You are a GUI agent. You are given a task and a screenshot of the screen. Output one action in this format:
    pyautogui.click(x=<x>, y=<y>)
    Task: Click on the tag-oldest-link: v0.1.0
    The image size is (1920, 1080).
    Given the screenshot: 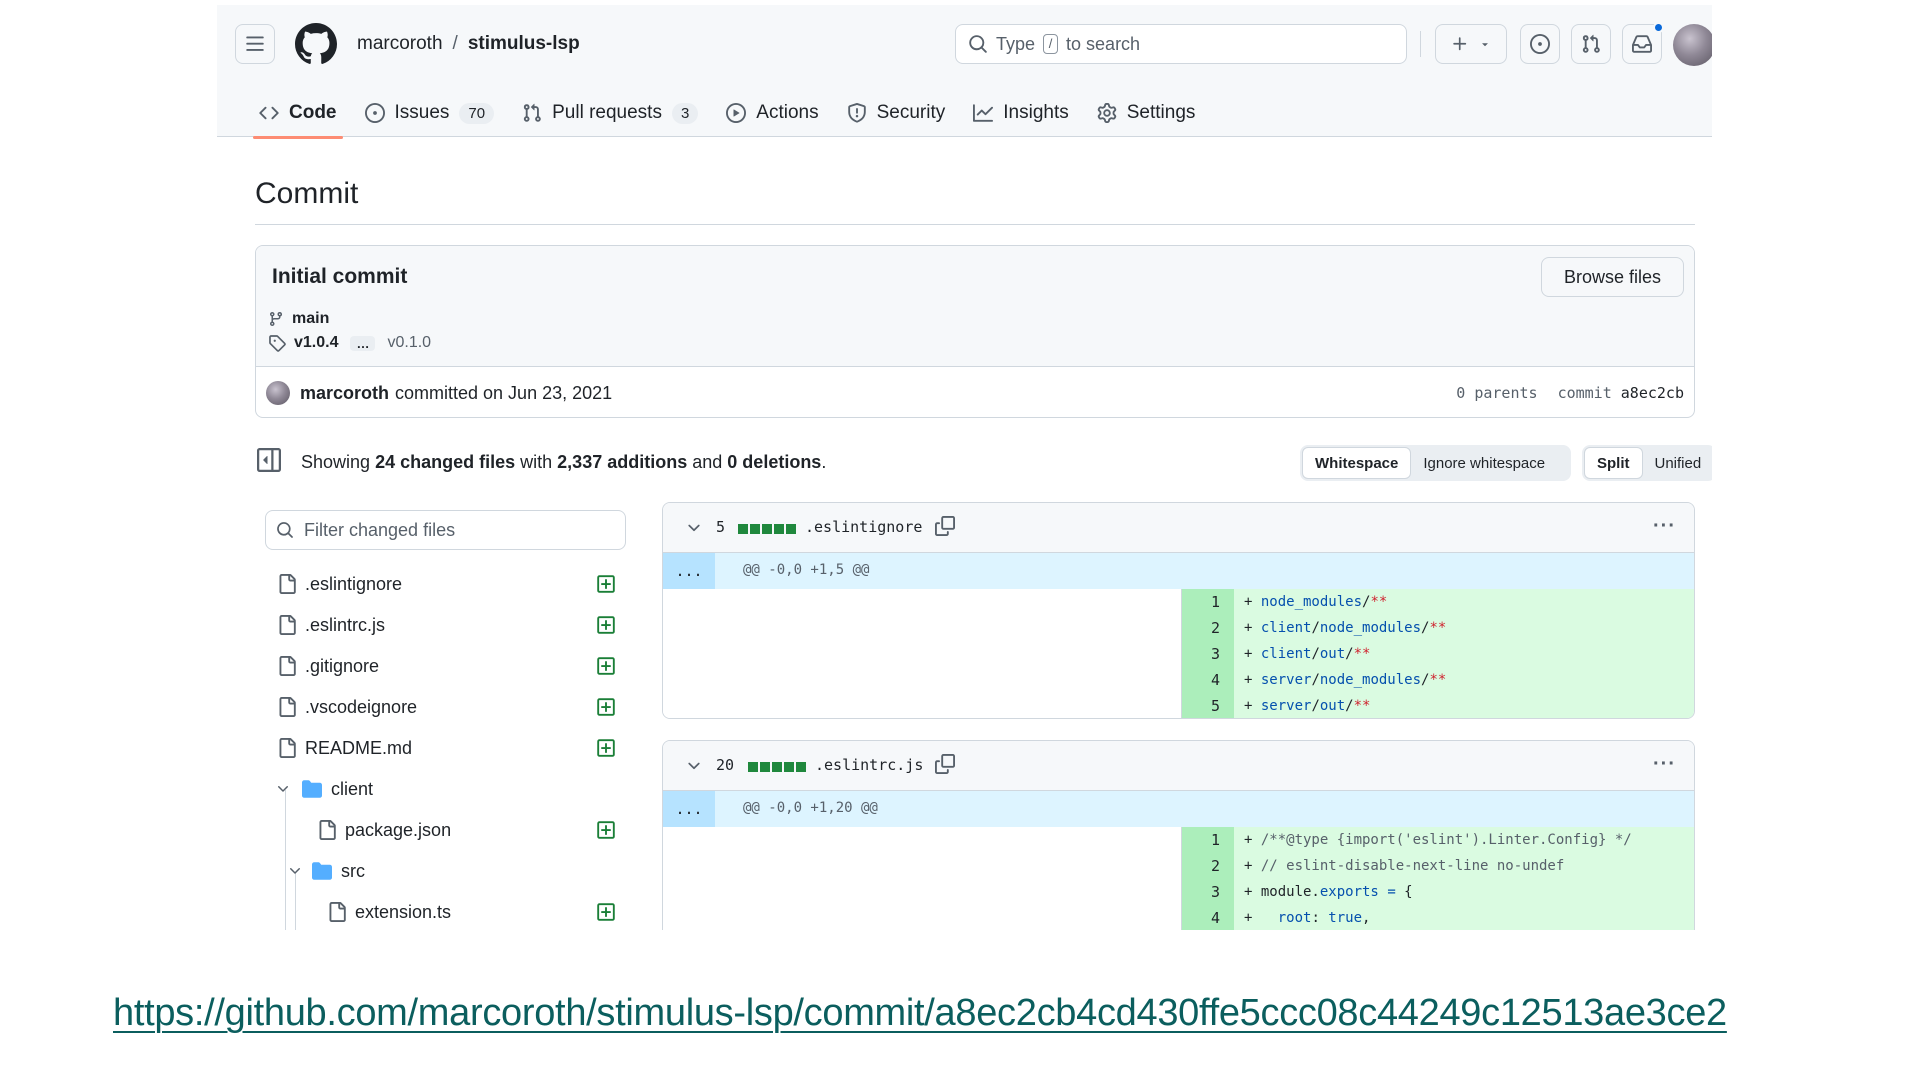 What is the action you would take?
    pyautogui.click(x=409, y=343)
    